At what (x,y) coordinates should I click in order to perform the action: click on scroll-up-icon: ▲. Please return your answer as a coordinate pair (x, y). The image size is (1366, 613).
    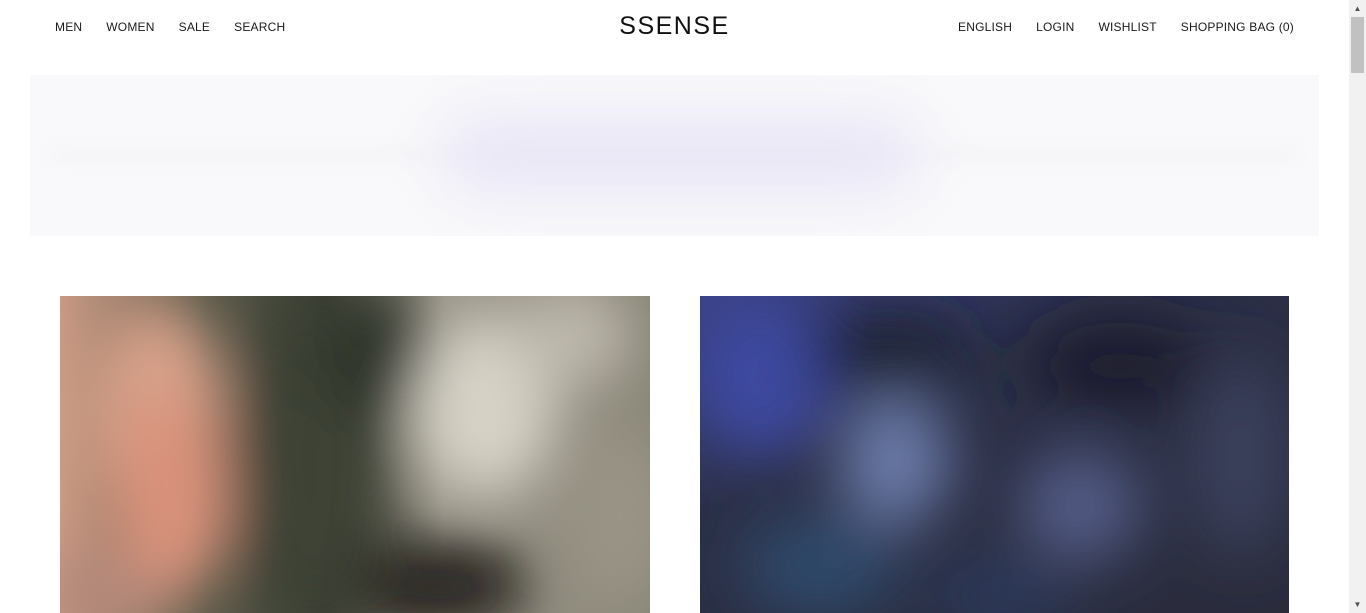
    Looking at the image, I should click on (1357, 8).